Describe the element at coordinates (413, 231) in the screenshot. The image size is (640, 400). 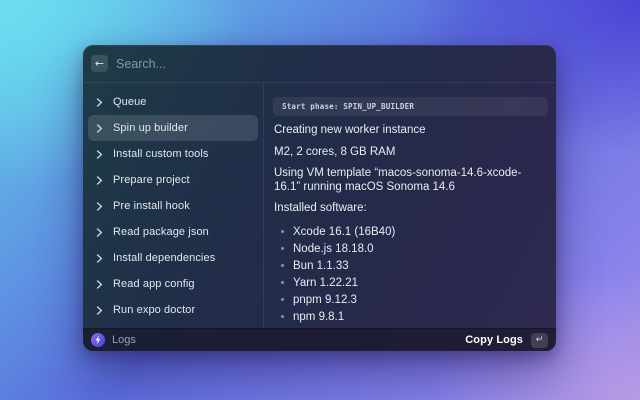
I see `software-item: Xcode 16.1 (16B40)` at that location.